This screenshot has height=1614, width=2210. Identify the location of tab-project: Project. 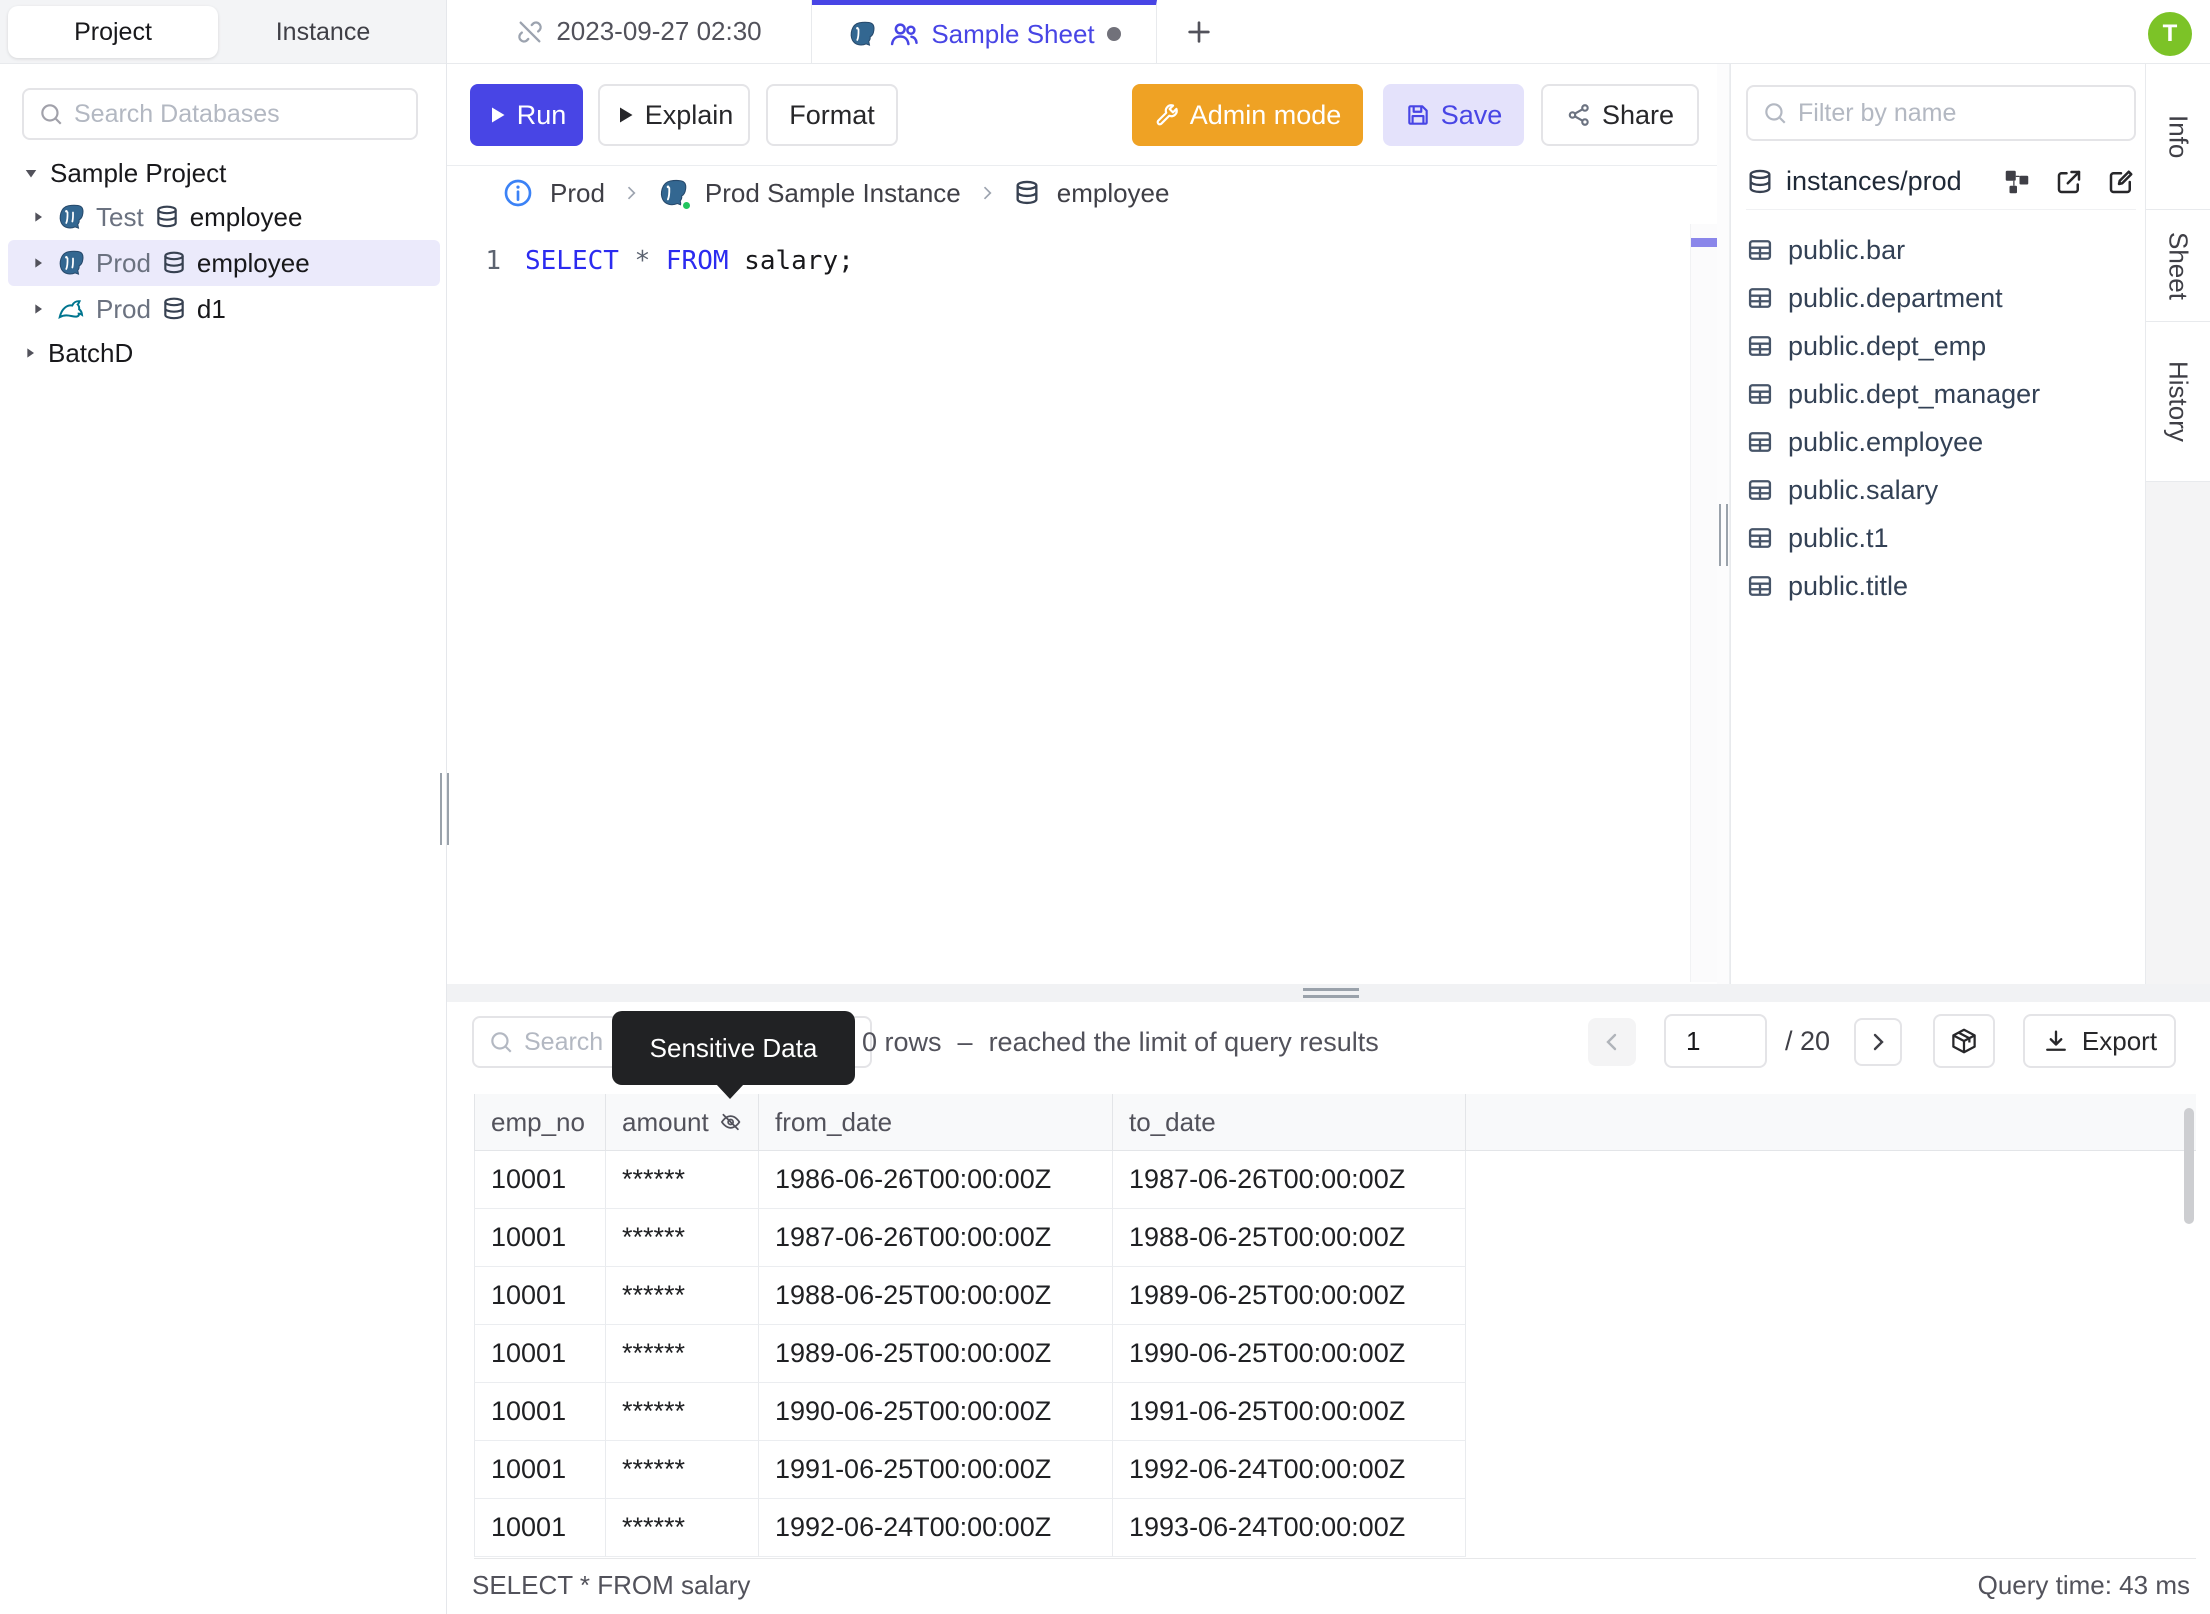
(113, 32).